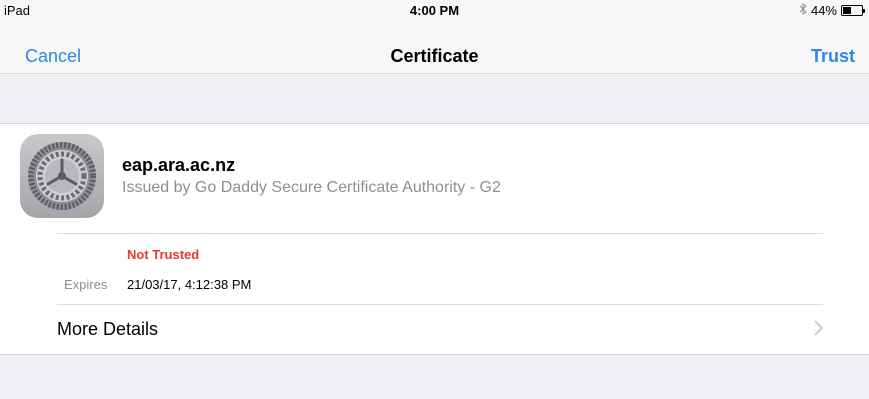 The height and width of the screenshot is (399, 869). What do you see at coordinates (62, 176) in the screenshot?
I see `settings-gear-icon` at bounding box center [62, 176].